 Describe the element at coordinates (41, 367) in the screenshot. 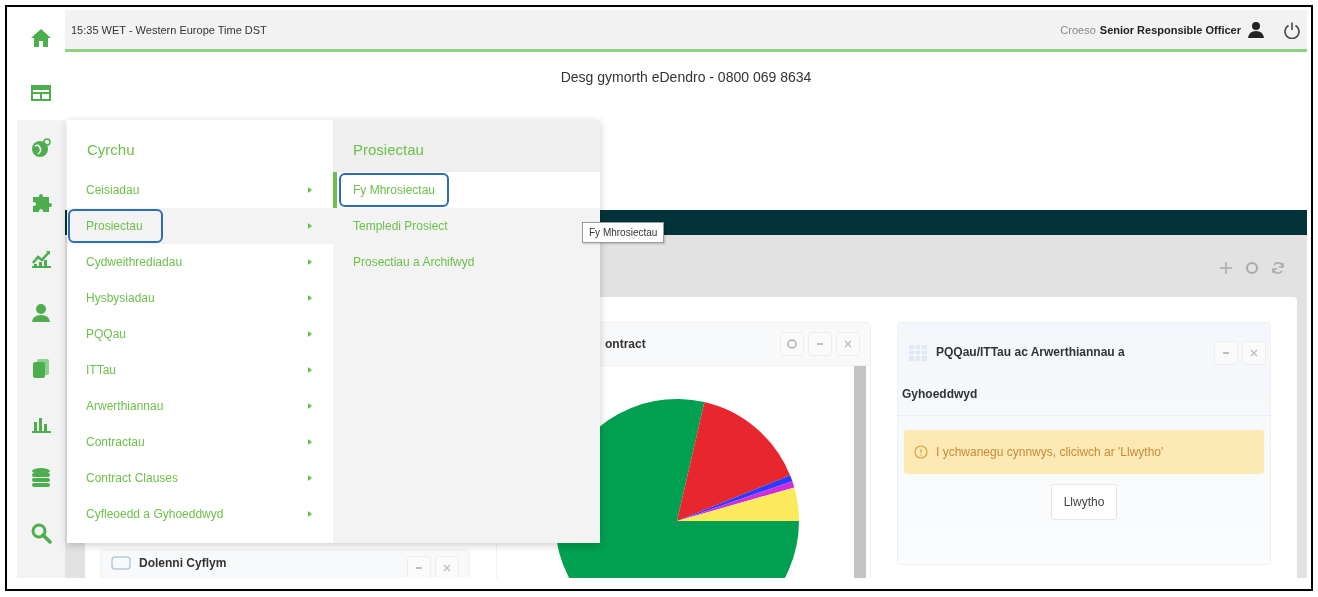

I see `documents-icon` at that location.